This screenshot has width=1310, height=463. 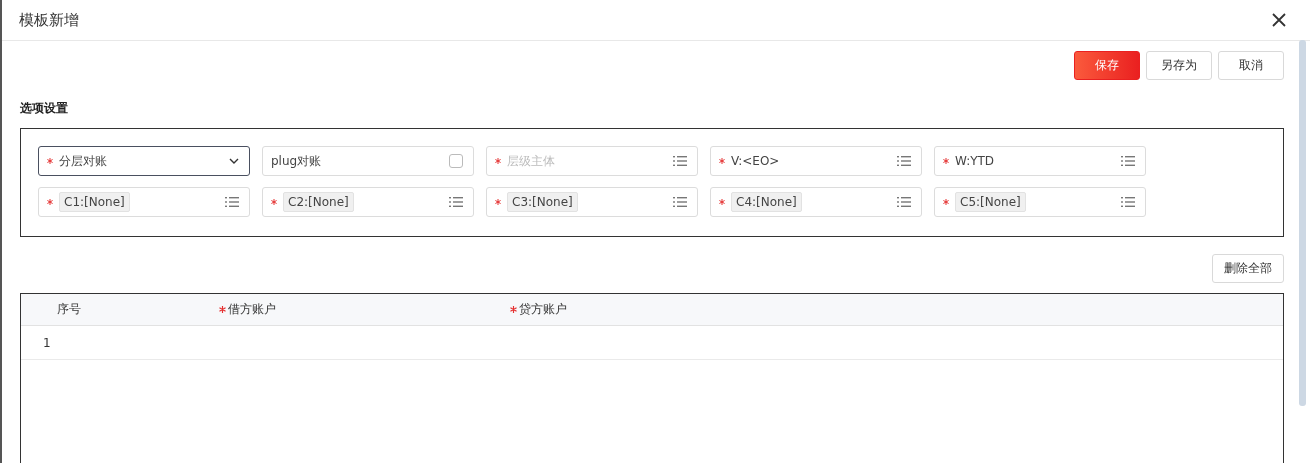 What do you see at coordinates (49, 20) in the screenshot?
I see `dialog-title: 模板新增` at bounding box center [49, 20].